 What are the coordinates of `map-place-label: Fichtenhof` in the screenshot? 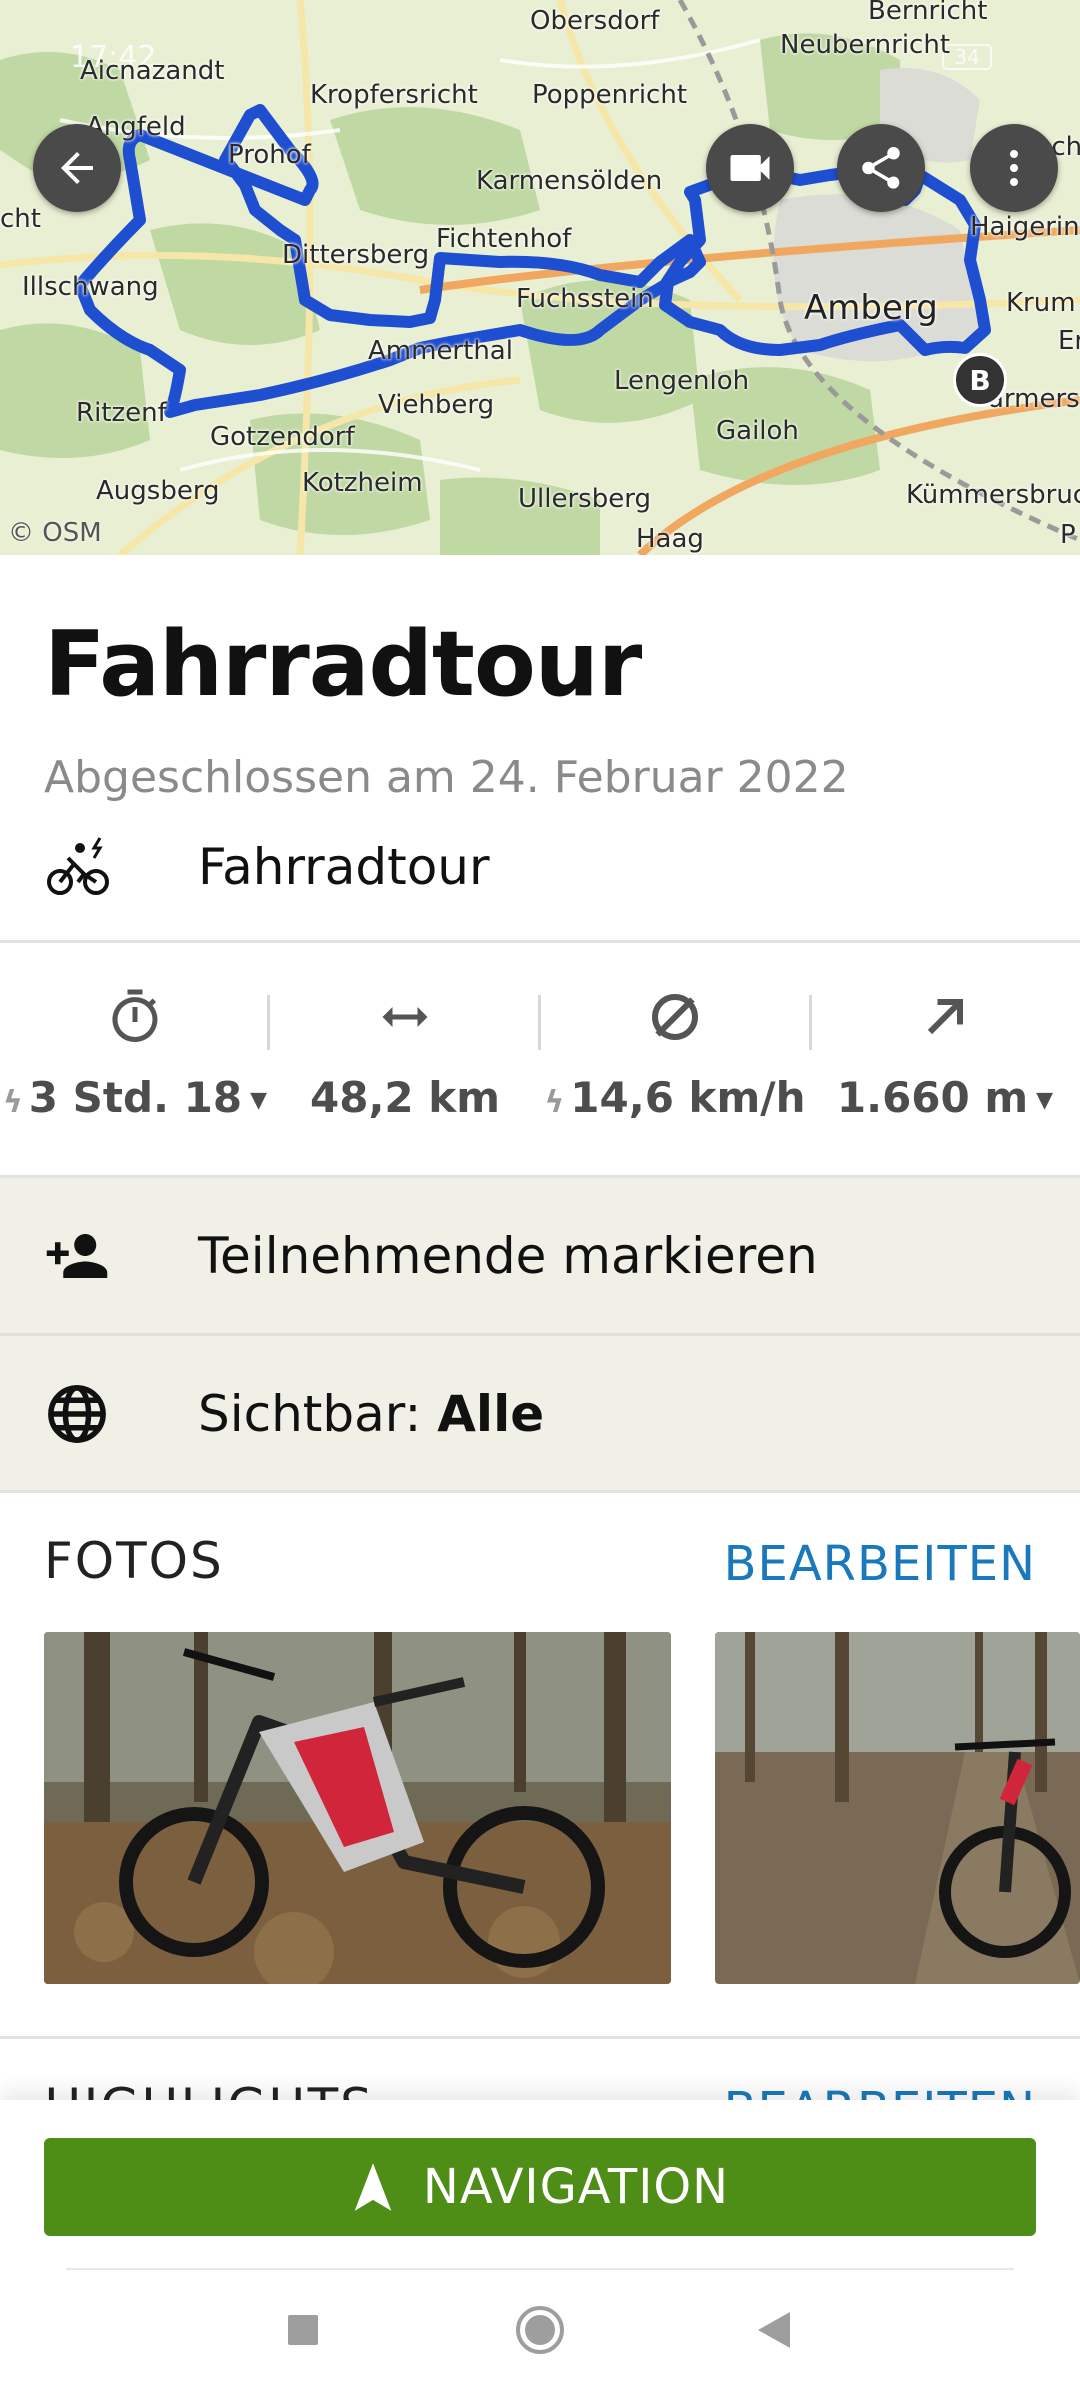 It's located at (504, 239).